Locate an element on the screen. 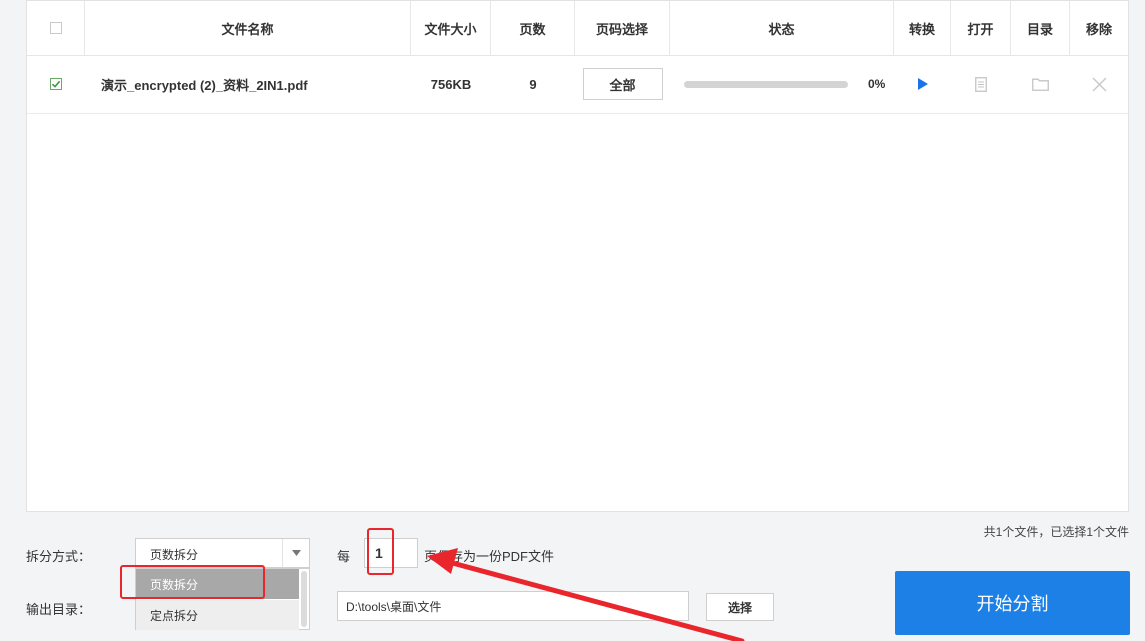 The height and width of the screenshot is (641, 1145). every-label: 每 is located at coordinates (344, 556).